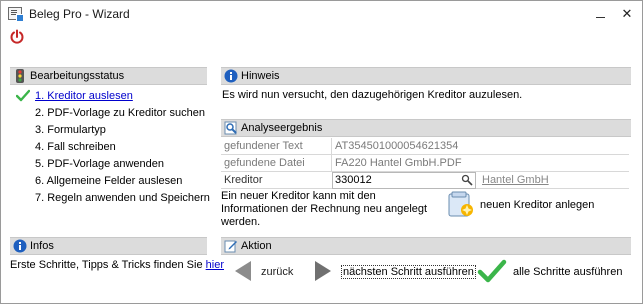 The image size is (643, 304). I want to click on result-label: Kreditor, so click(243, 180).